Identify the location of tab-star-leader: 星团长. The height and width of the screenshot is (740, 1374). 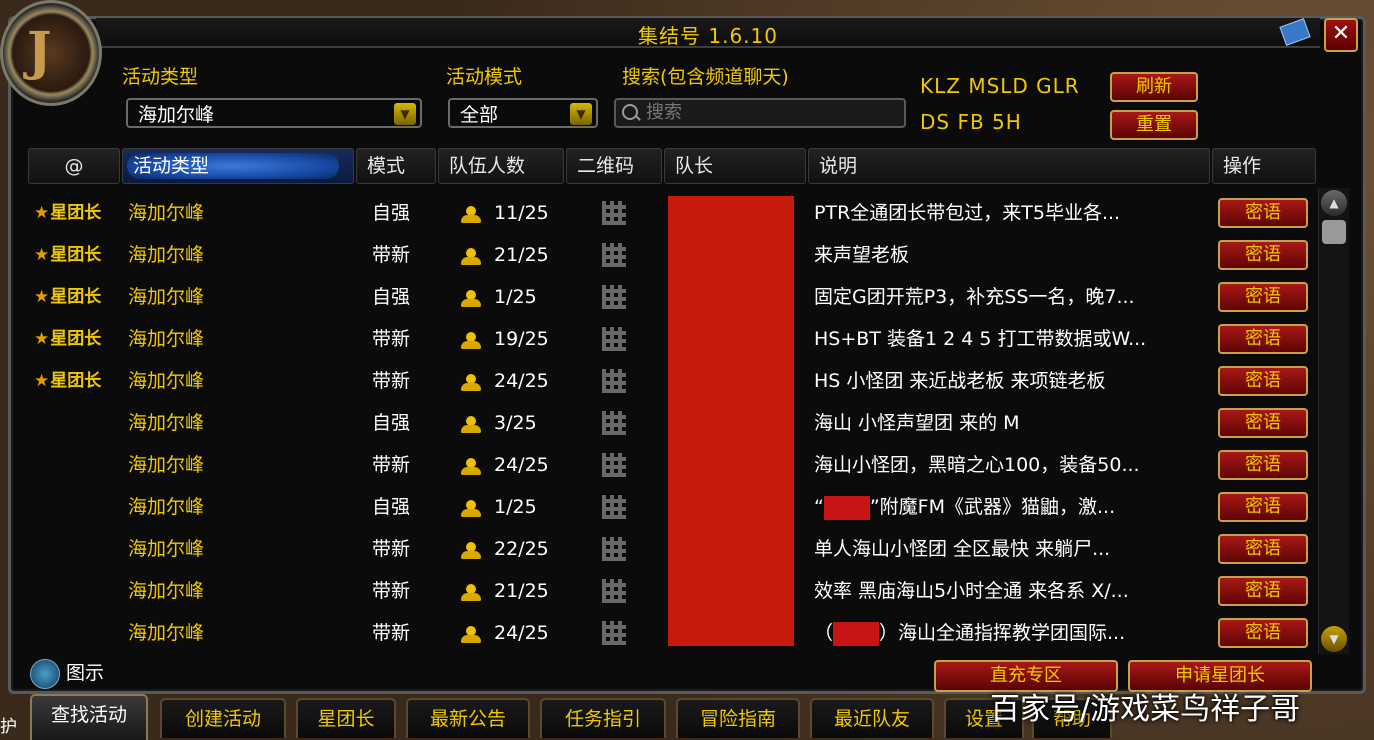
(346, 718).